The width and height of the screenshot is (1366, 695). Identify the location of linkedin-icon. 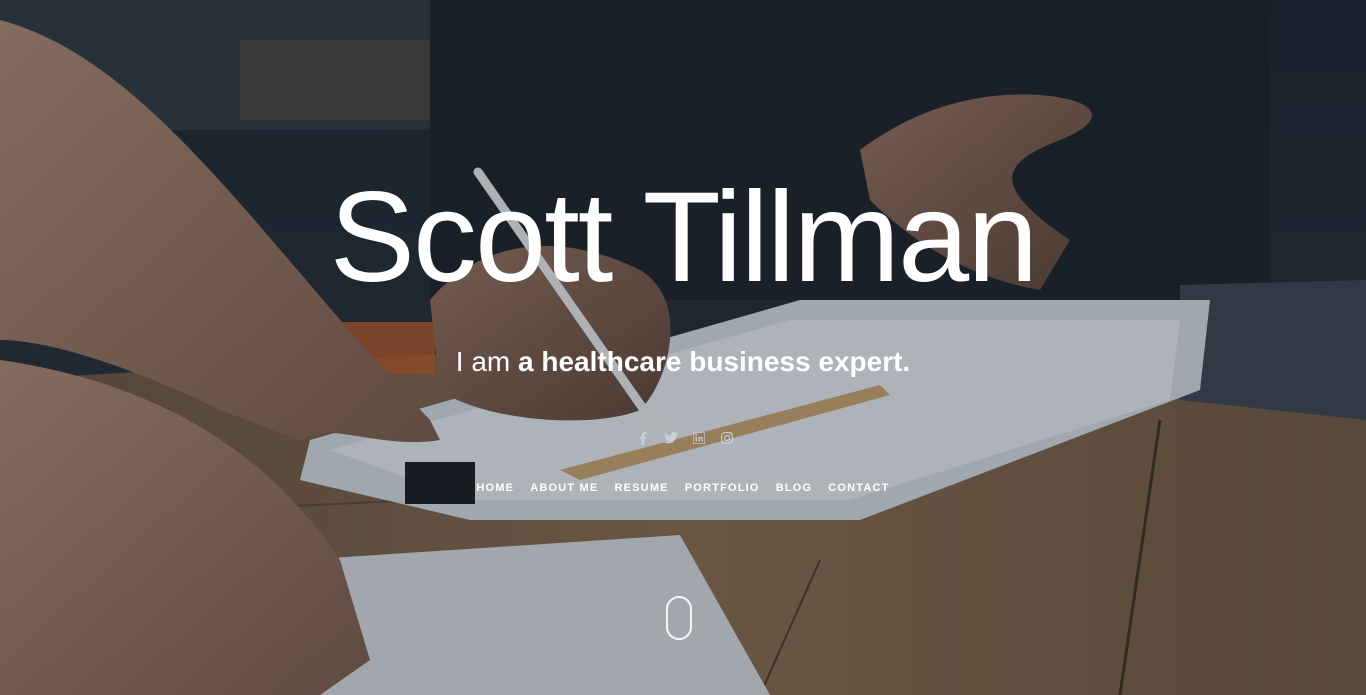
(699, 438).